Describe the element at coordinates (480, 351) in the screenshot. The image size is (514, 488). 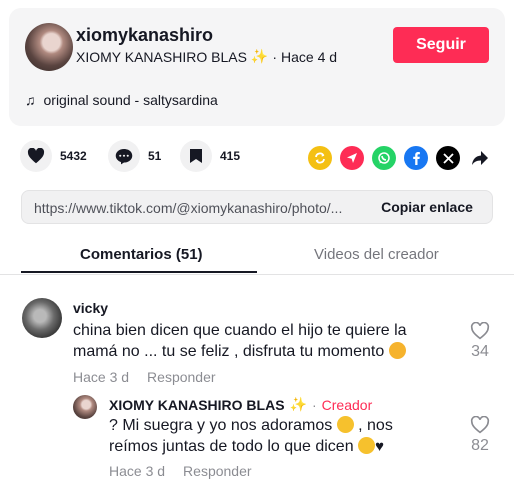
I see `comment-like-count: 34` at that location.